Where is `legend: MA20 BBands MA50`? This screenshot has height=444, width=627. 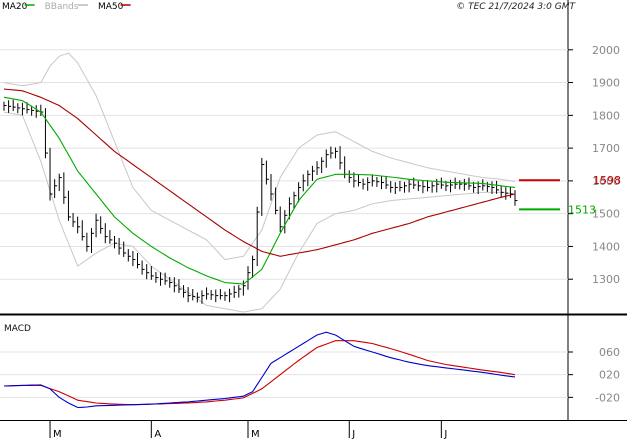 legend: MA20 BBands MA50 is located at coordinates (66, 7).